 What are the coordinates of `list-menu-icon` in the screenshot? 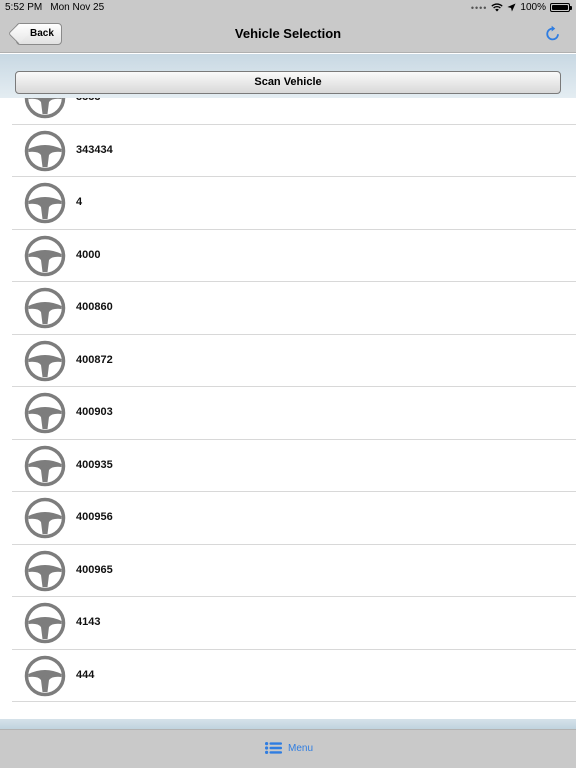 It's located at (273, 748).